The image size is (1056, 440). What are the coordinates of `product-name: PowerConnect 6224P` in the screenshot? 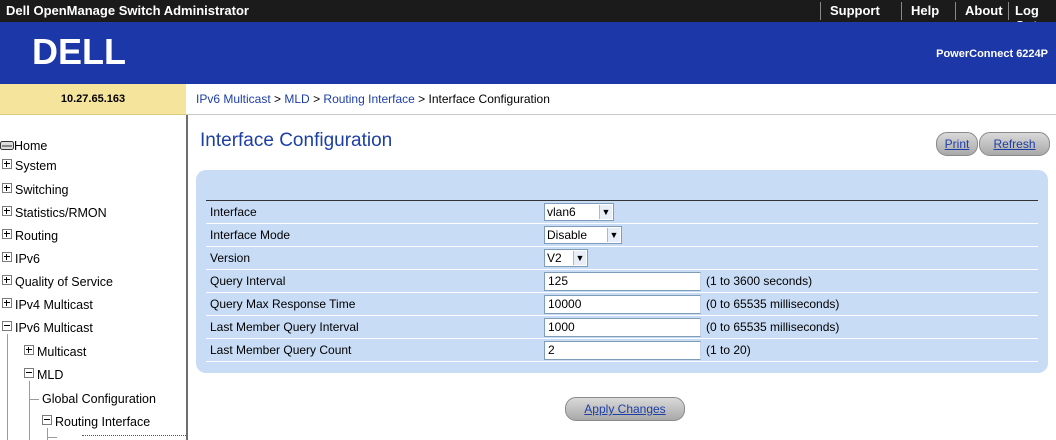 It's located at (992, 54).